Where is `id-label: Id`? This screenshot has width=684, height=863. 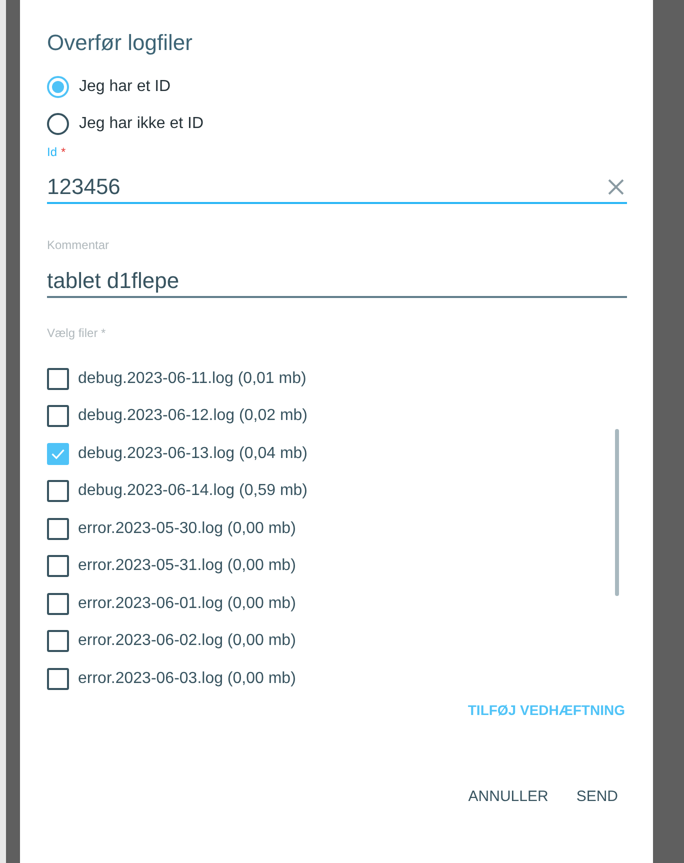
id-label: Id is located at coordinates (52, 152).